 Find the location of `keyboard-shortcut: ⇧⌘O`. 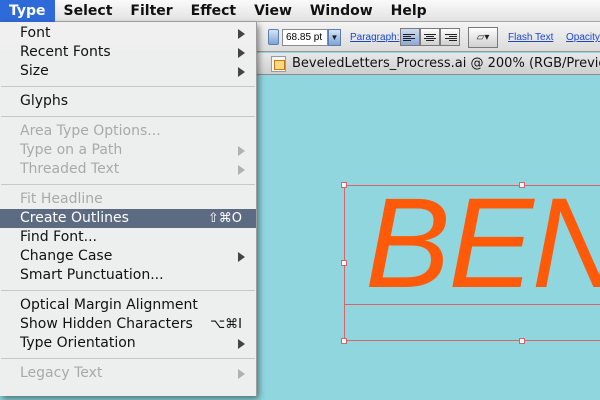

keyboard-shortcut: ⇧⌘O is located at coordinates (224, 218).